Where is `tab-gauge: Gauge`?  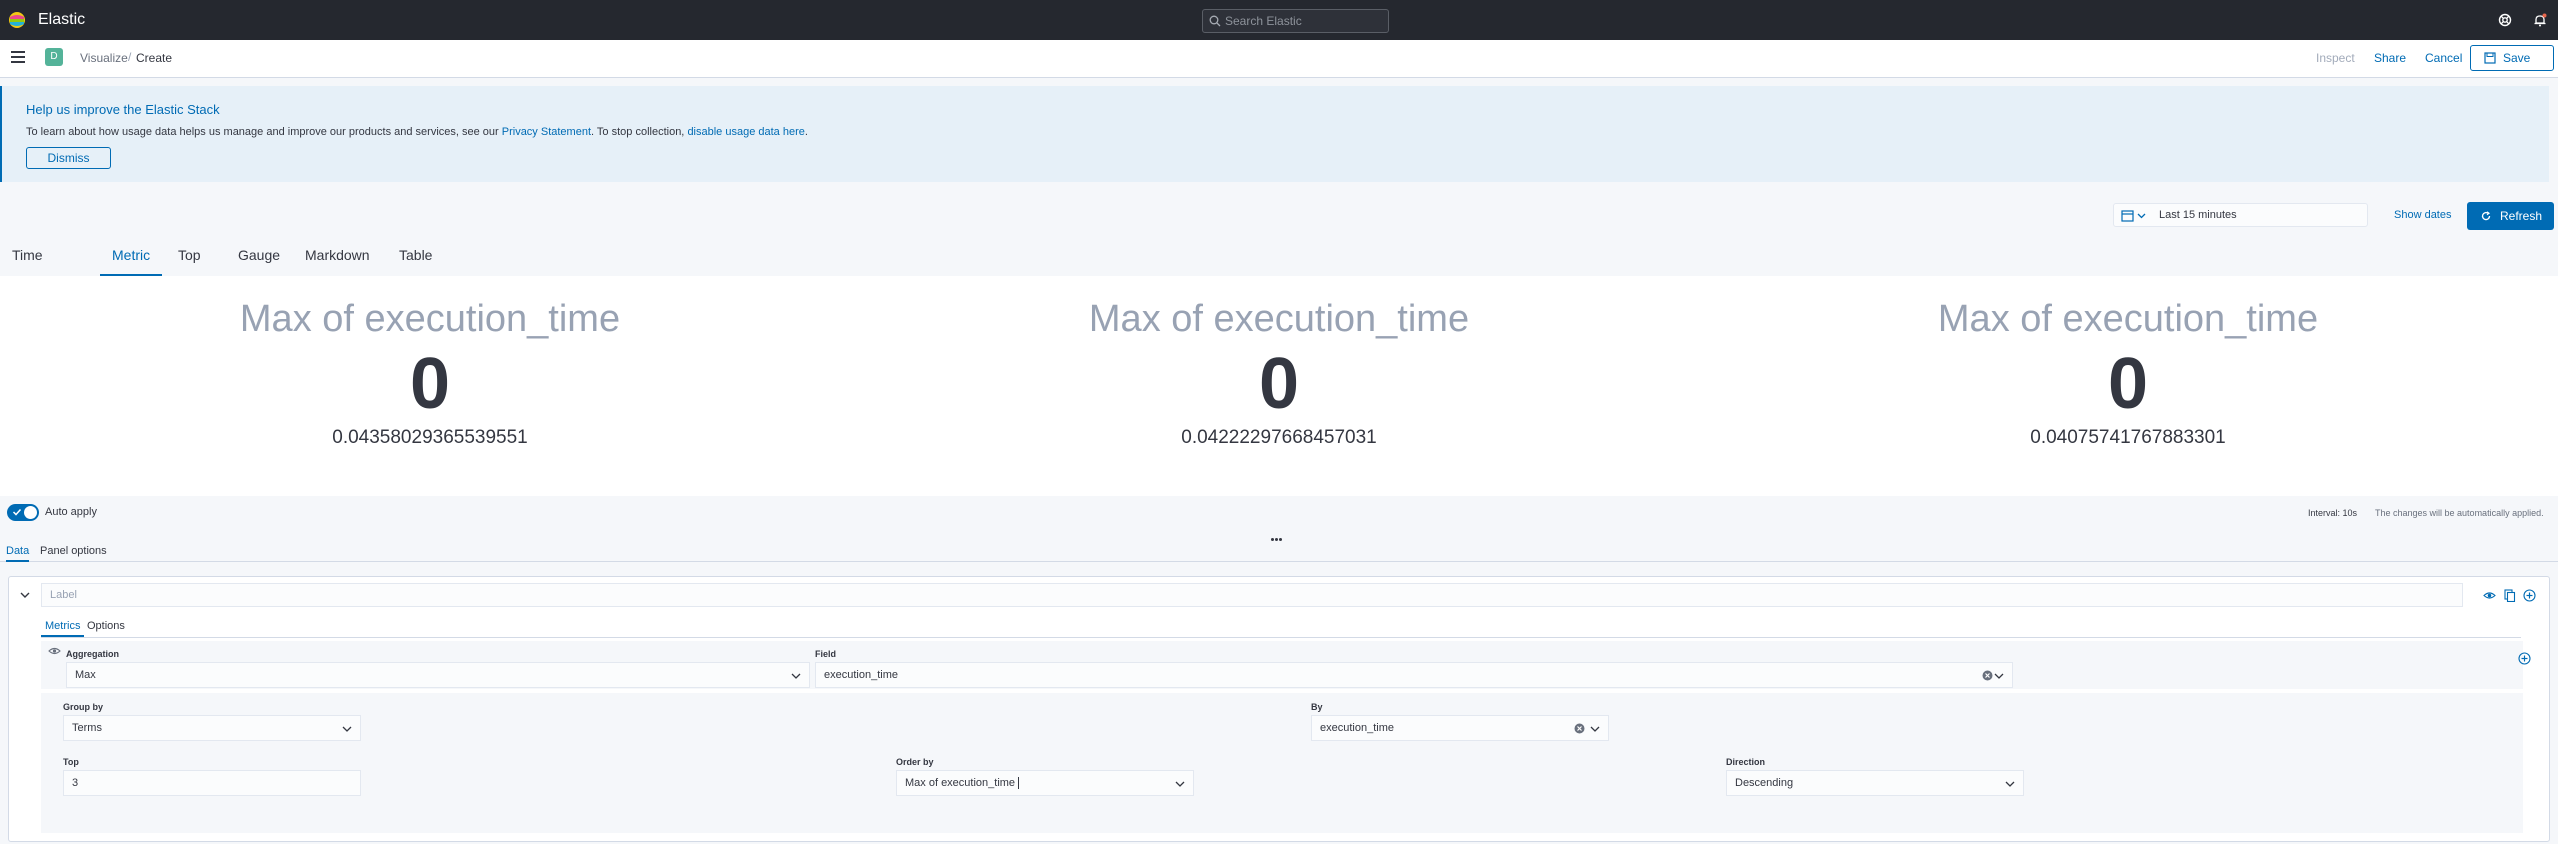 tab-gauge: Gauge is located at coordinates (259, 258).